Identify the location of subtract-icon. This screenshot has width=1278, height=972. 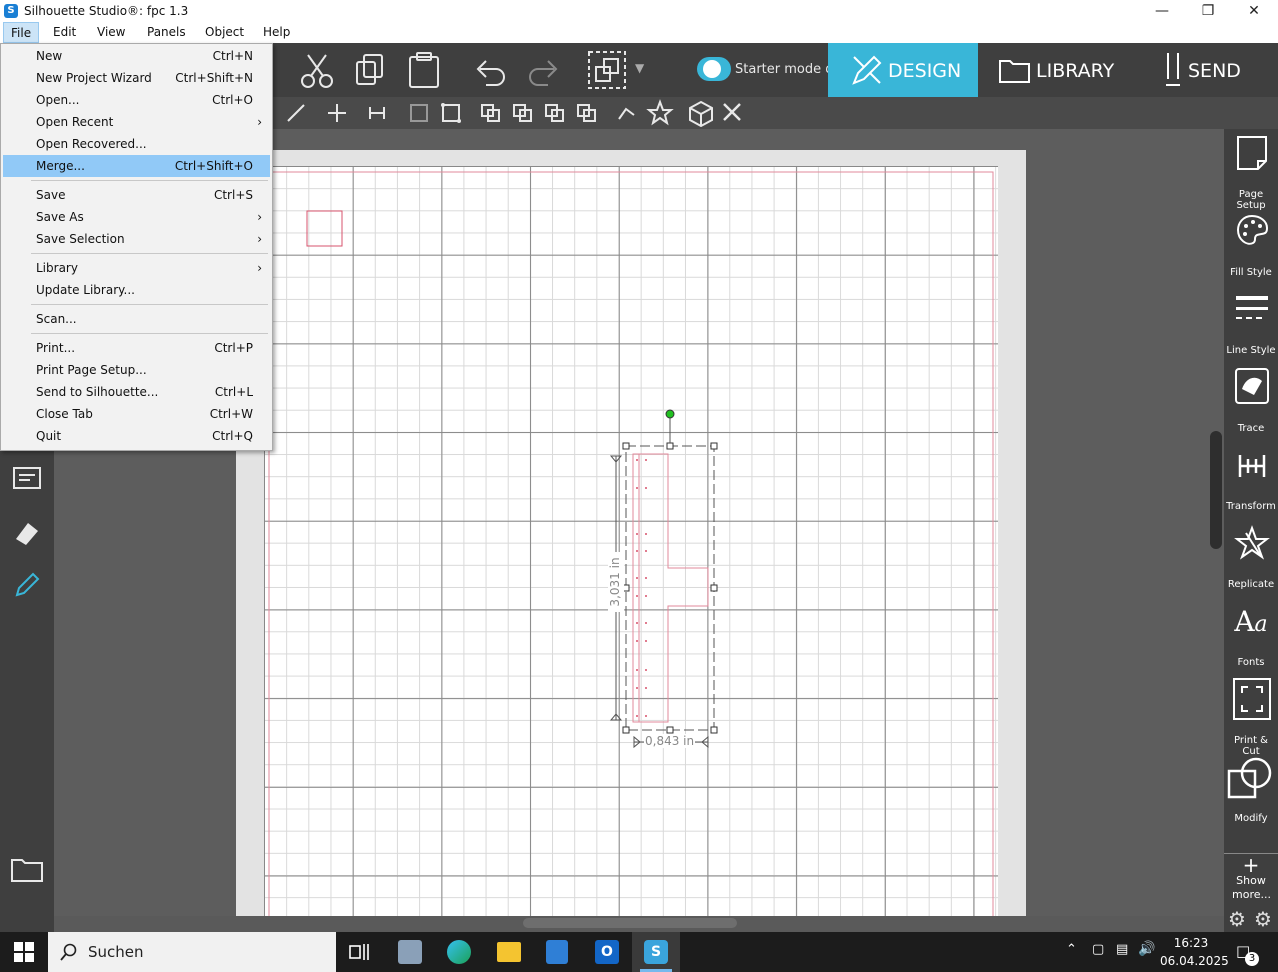
(523, 113).